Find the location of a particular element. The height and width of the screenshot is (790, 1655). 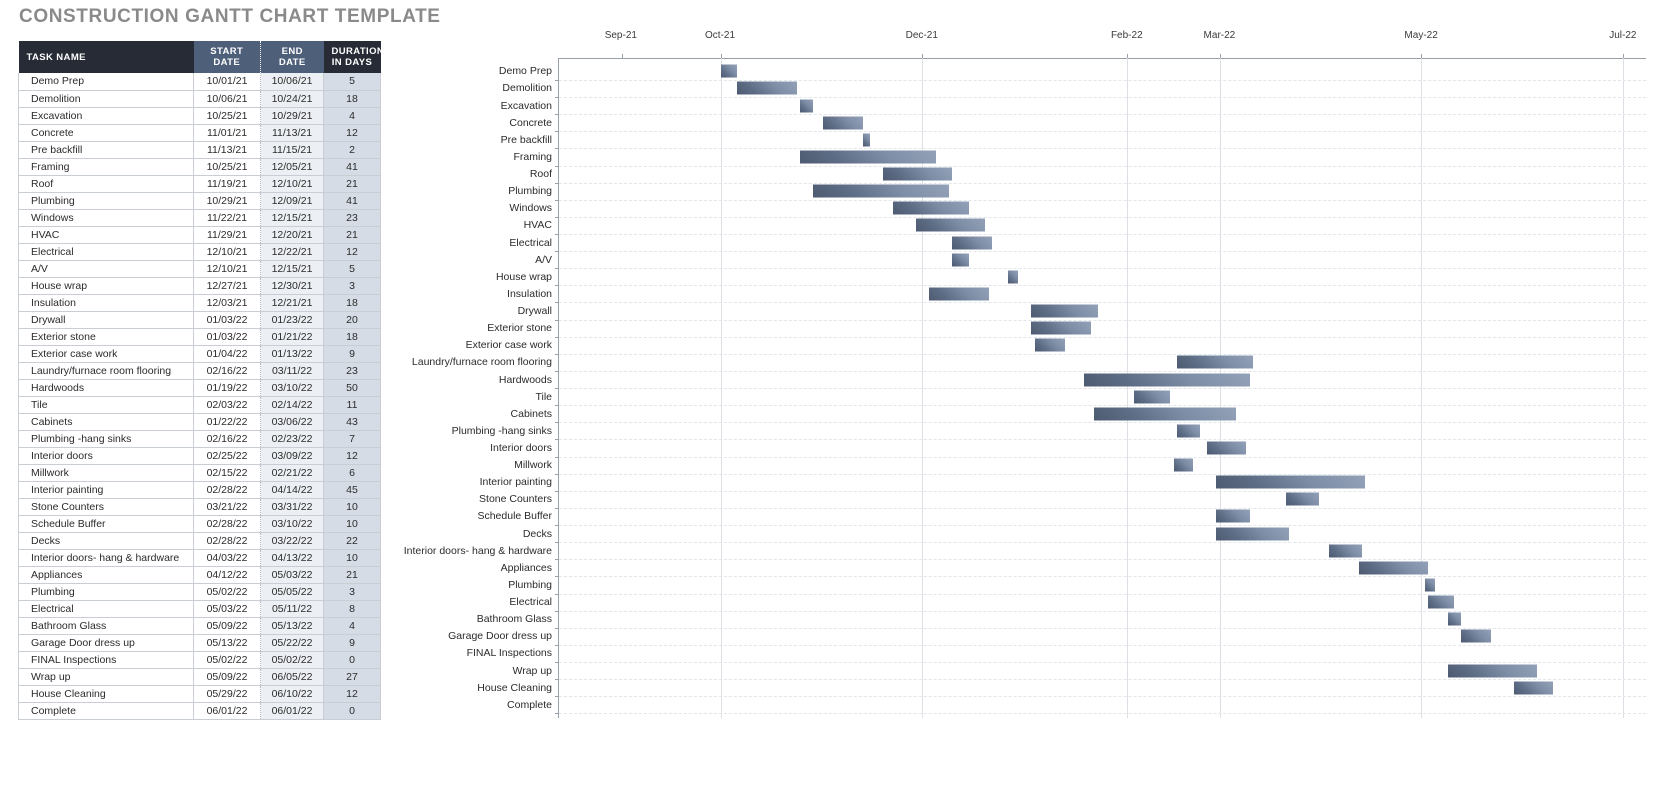

table-row: Hardwoods 01/19/22 03/10/22 50 is located at coordinates (199, 388).